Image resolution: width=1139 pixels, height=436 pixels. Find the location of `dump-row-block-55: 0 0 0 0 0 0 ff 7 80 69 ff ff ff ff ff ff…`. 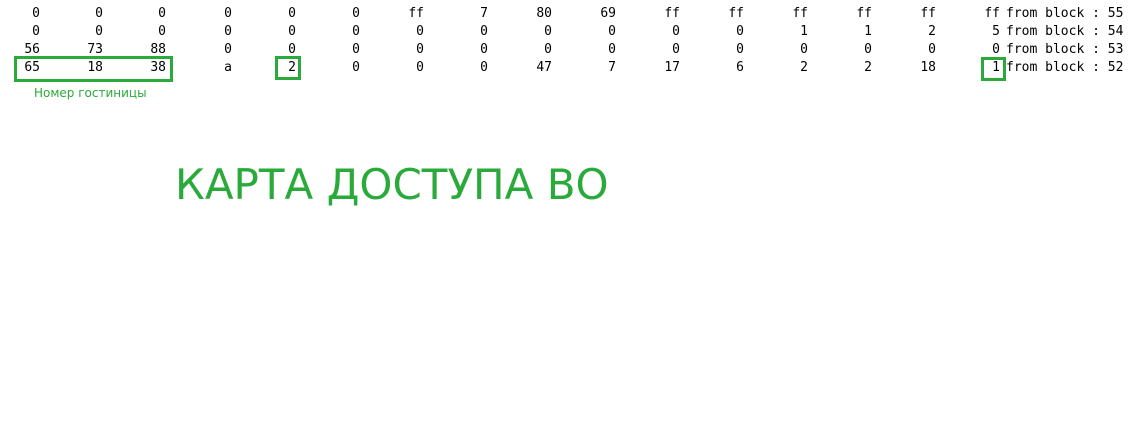

dump-row-block-55: 0 0 0 0 0 0 ff 7 80 69 ff ff ff ff ff ff… is located at coordinates (569, 14).